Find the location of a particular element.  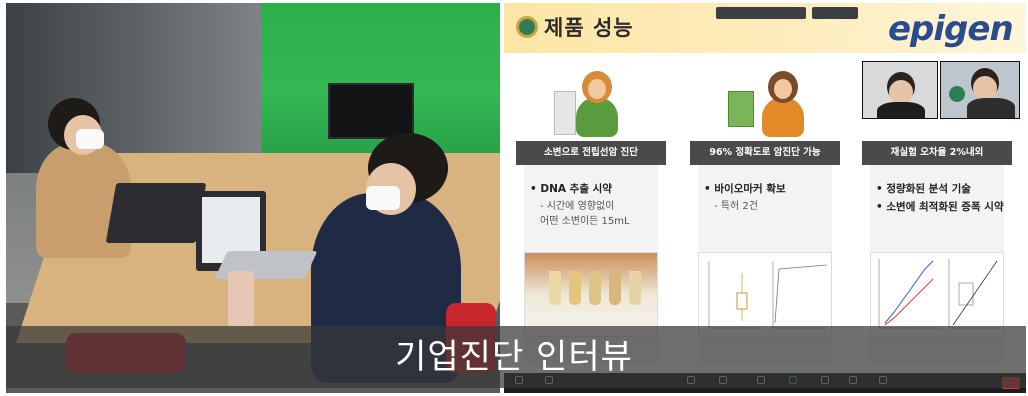

illustration-document-icon is located at coordinates (565, 113).